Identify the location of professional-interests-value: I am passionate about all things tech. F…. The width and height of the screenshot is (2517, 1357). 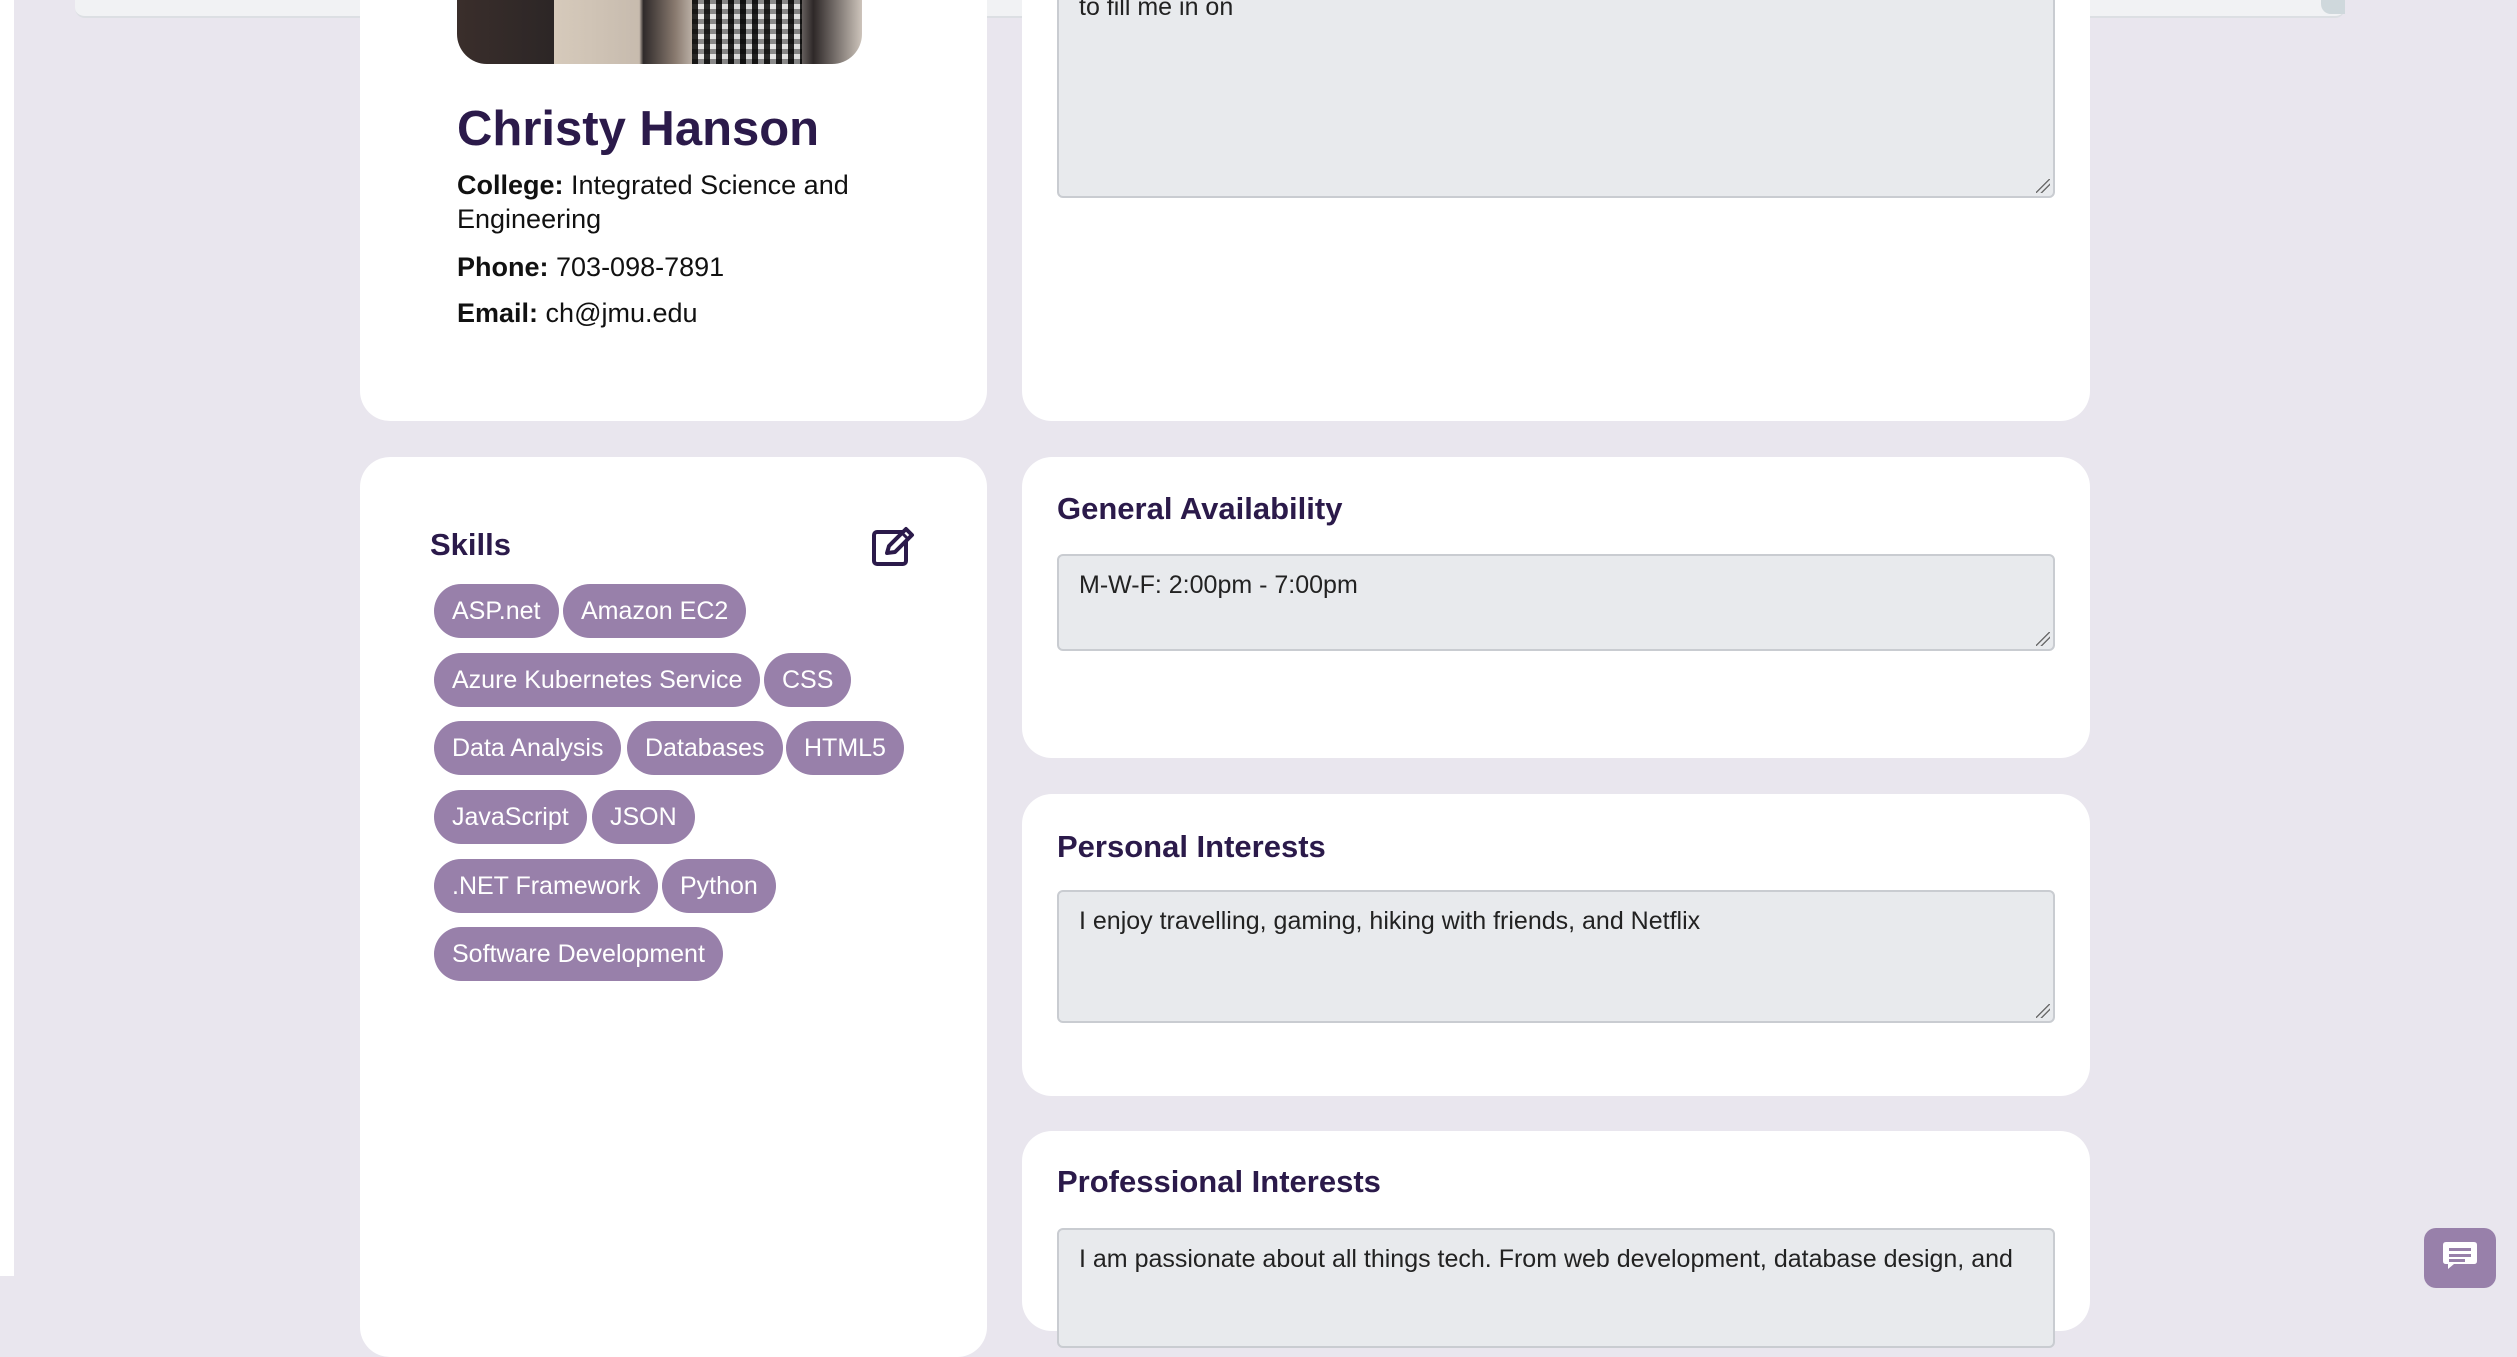
(1546, 1259).